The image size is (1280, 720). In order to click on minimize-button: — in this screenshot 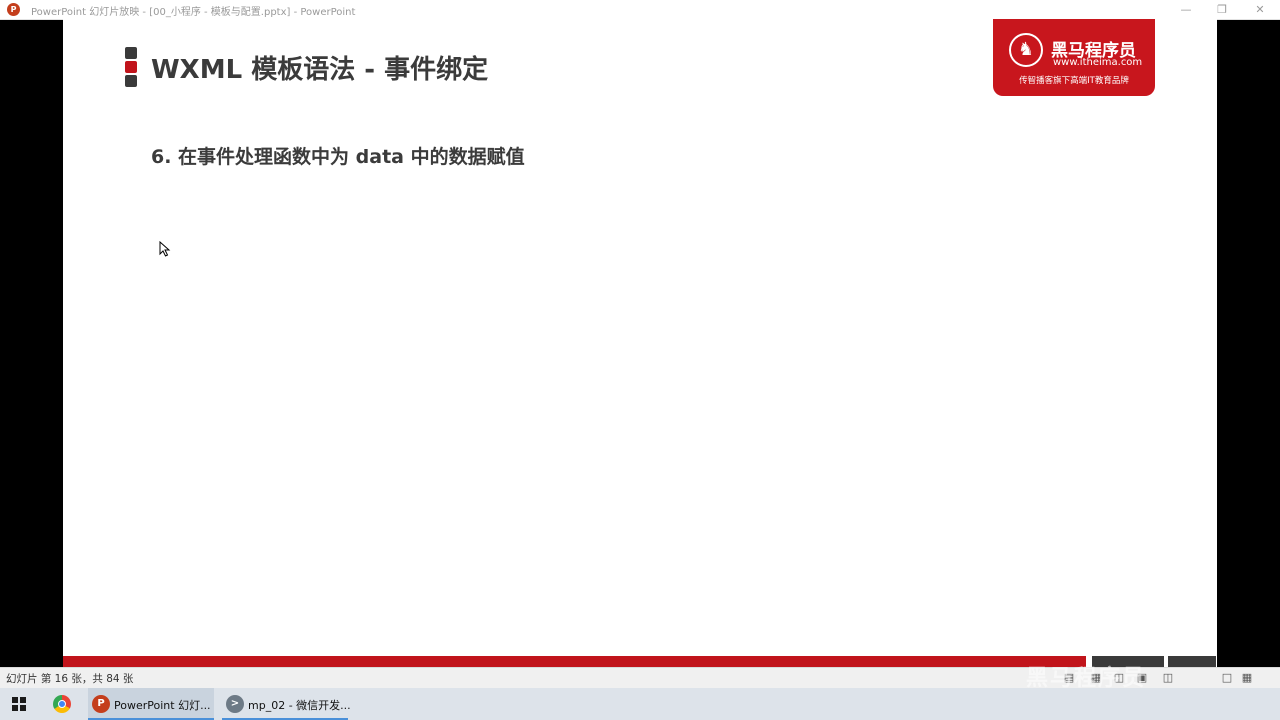, I will do `click(1186, 9)`.